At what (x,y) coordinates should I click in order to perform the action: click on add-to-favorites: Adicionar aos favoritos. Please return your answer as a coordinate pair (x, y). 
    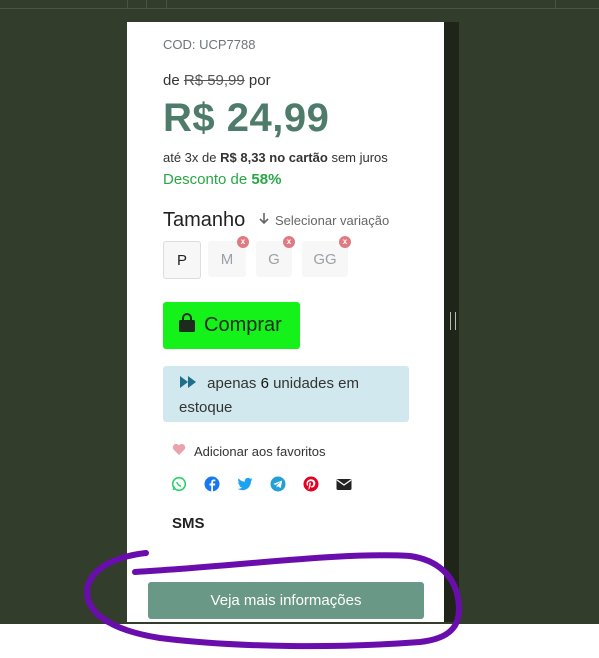
    Looking at the image, I should click on (249, 451).